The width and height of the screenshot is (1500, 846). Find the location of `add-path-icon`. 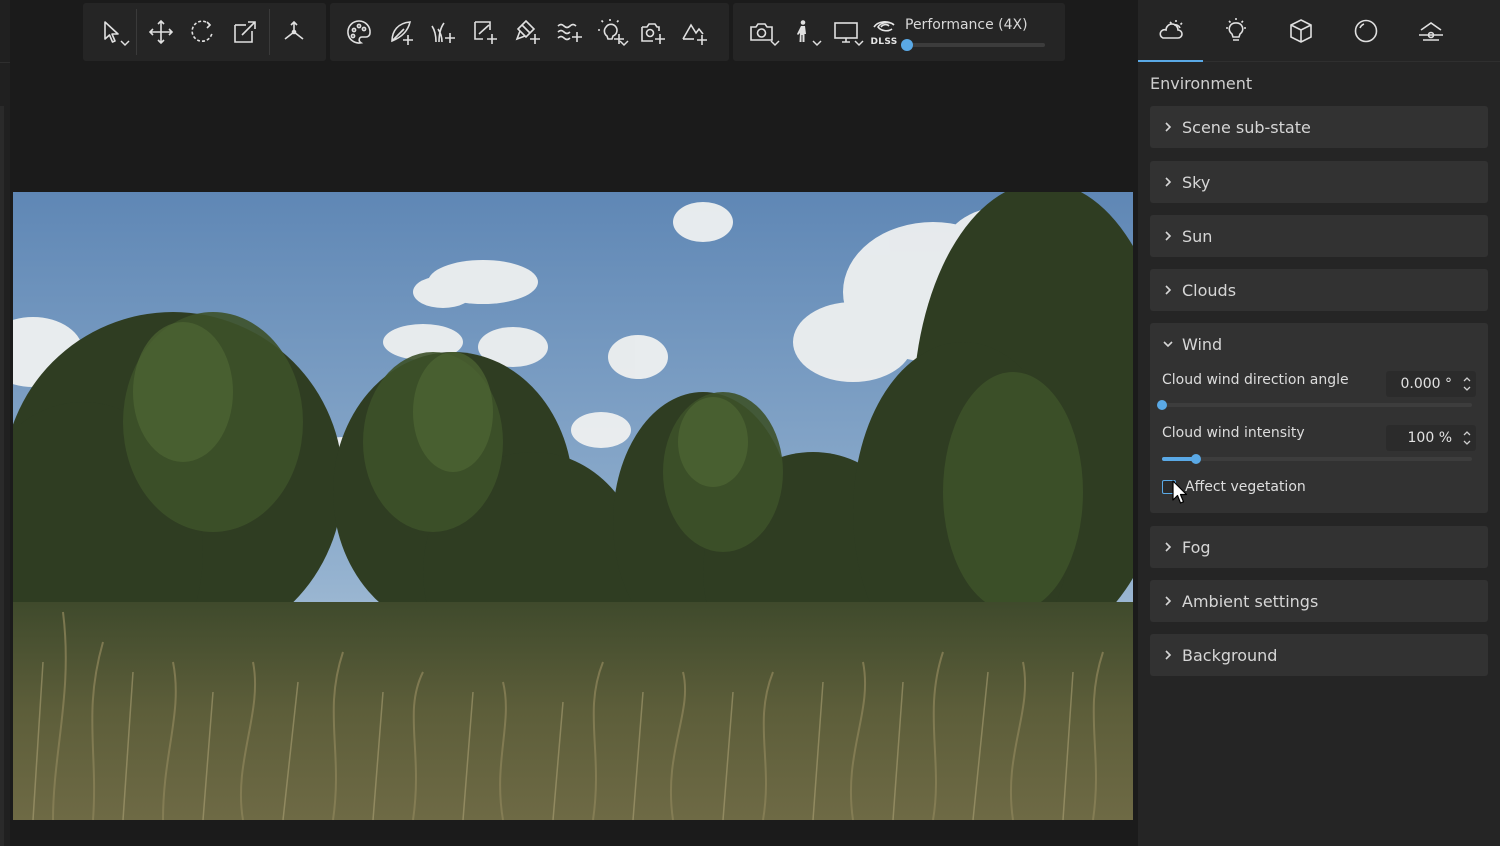

add-path-icon is located at coordinates (485, 32).